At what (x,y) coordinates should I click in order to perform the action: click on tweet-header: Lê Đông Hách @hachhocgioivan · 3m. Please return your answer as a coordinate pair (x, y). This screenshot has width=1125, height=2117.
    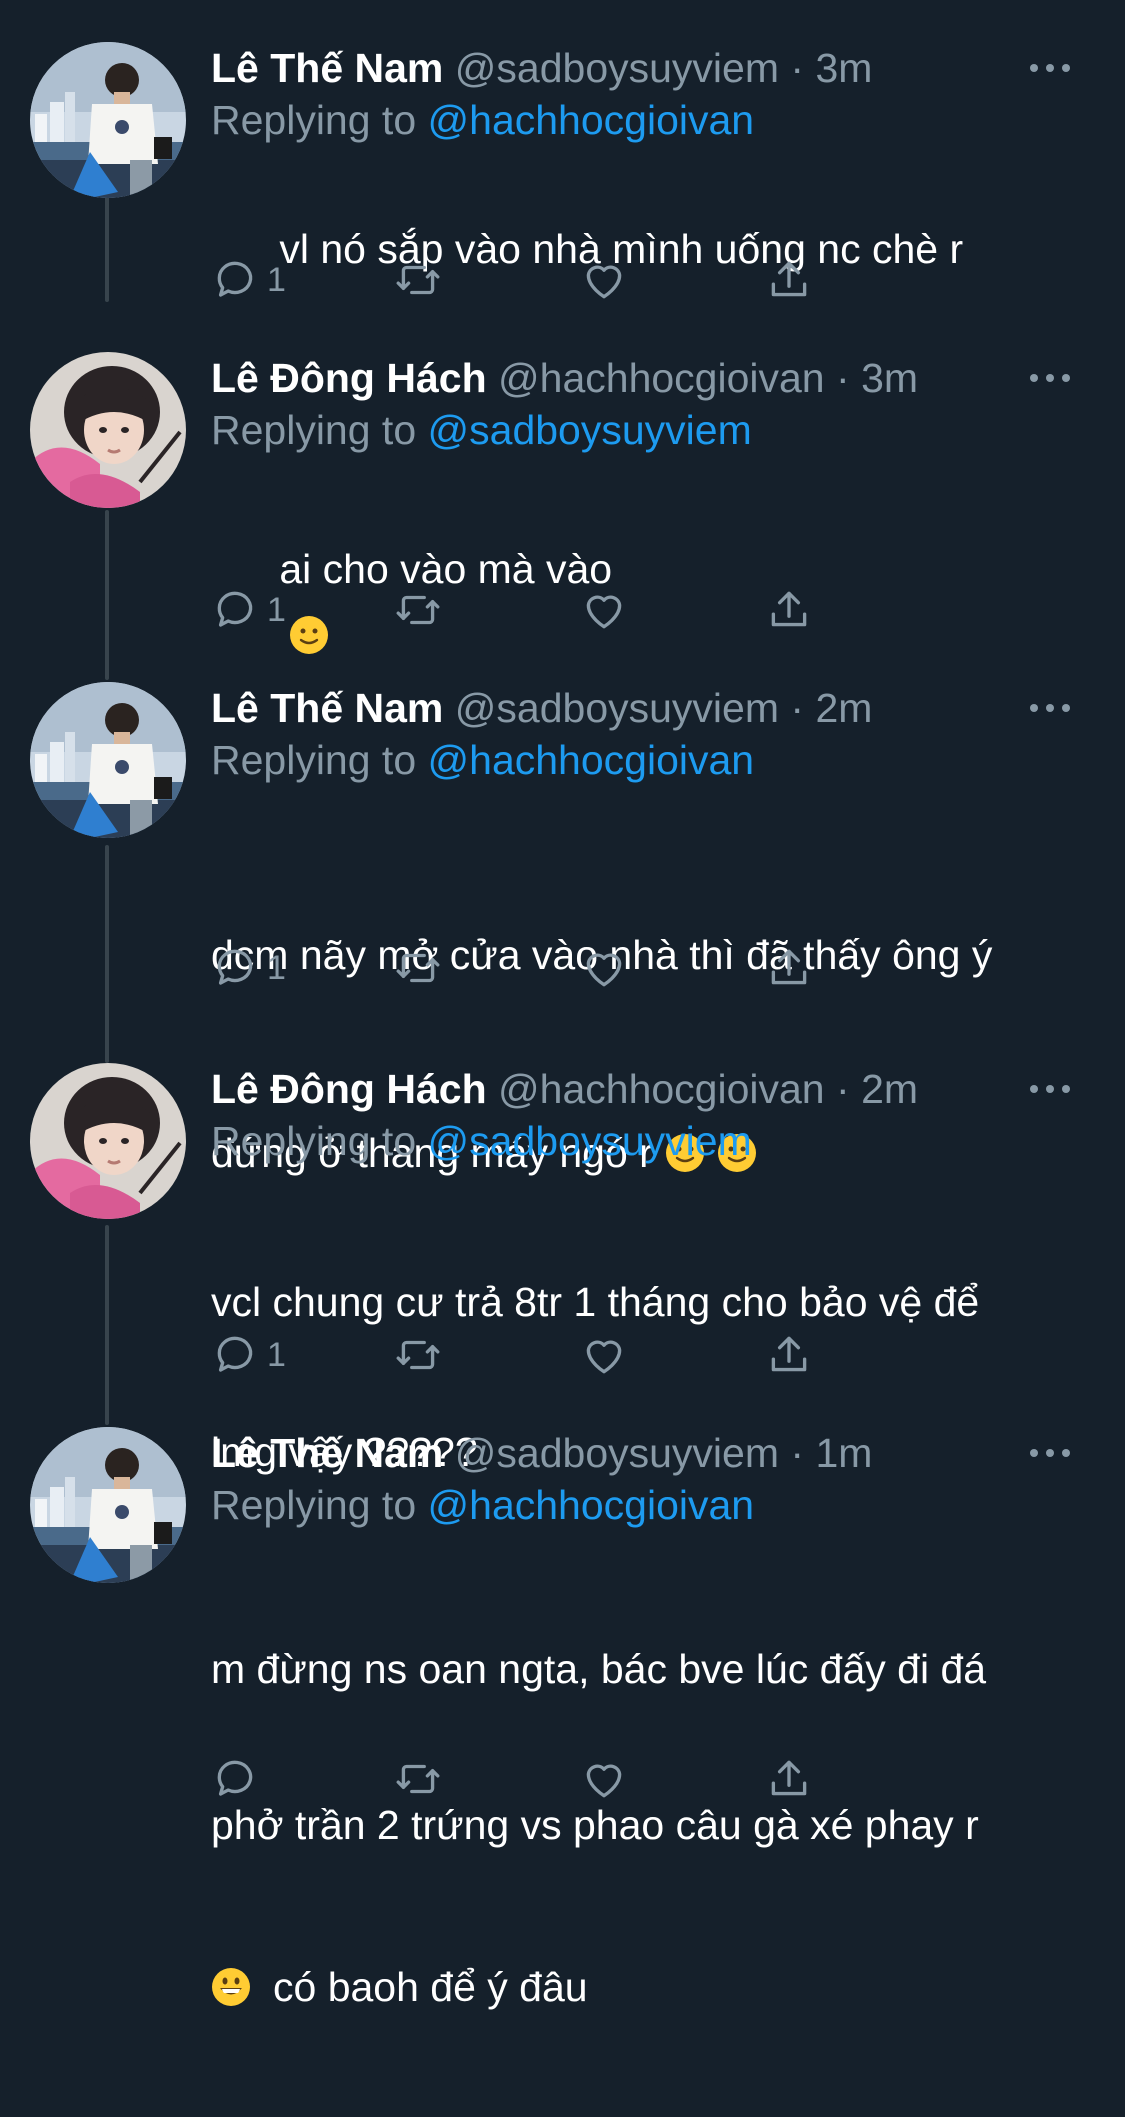
    Looking at the image, I should click on (640, 378).